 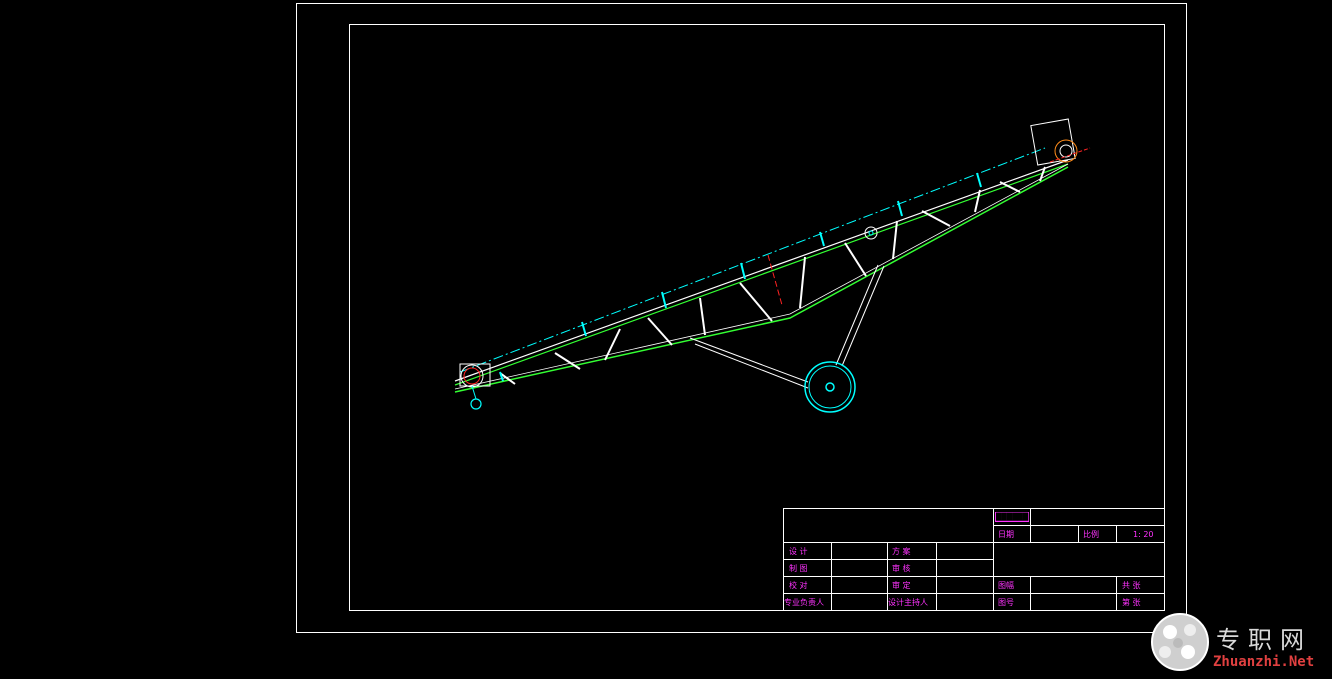 I want to click on ground-wheel, so click(x=830, y=387).